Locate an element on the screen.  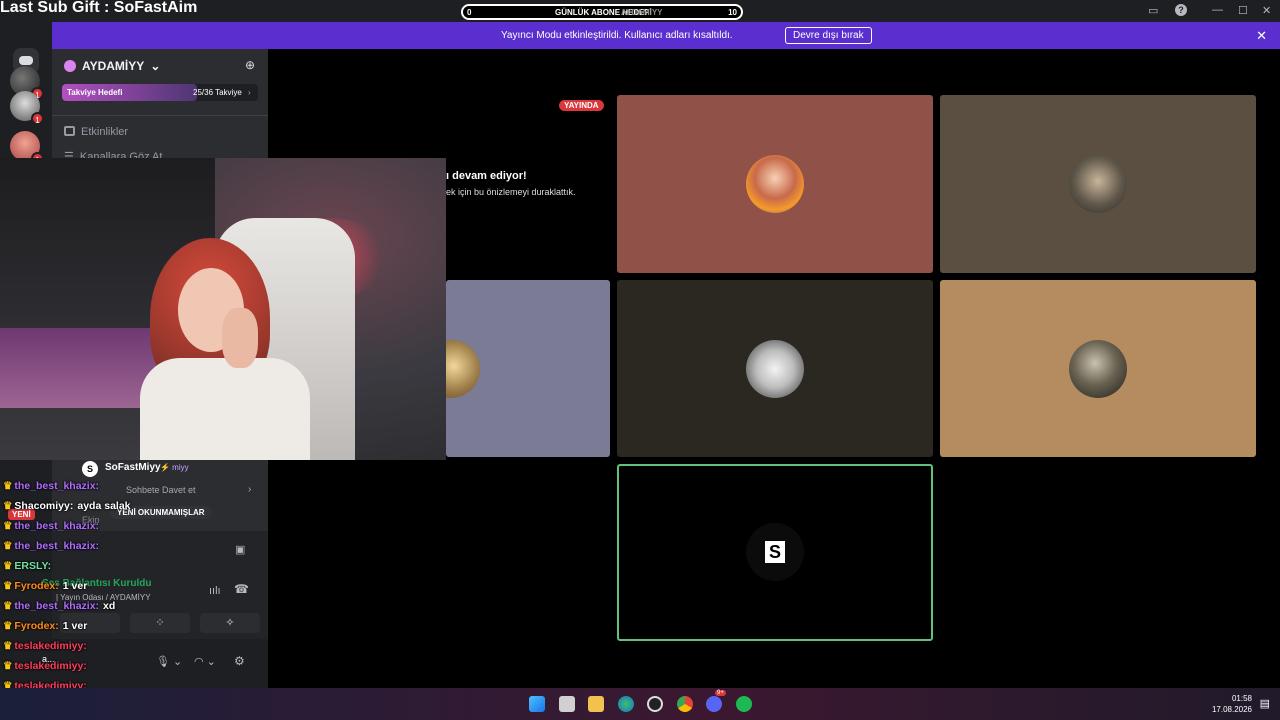
invite-people-icon: ⊕ is located at coordinates (250, 65).